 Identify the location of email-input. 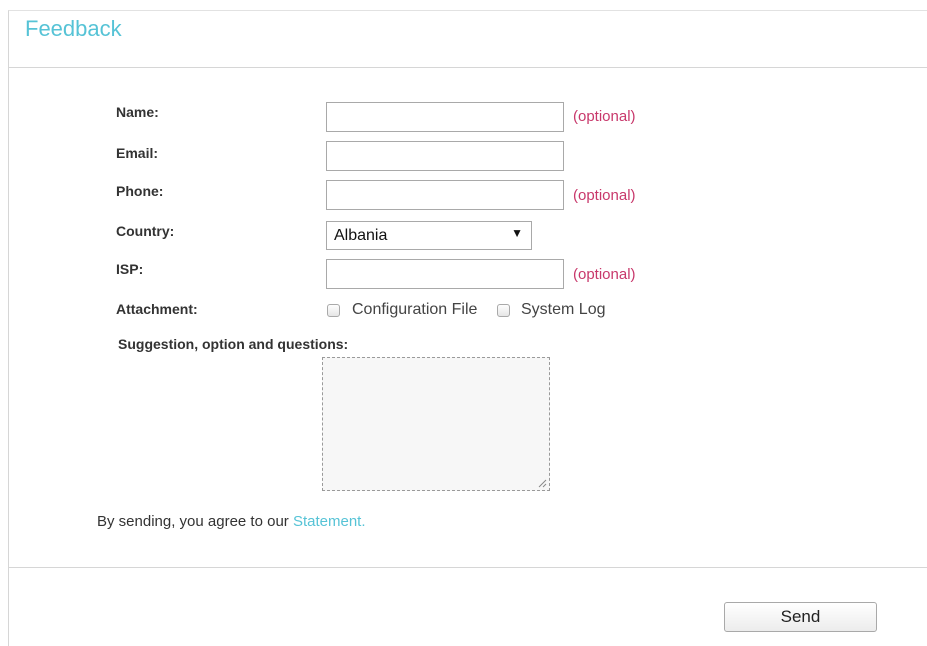
(445, 156).